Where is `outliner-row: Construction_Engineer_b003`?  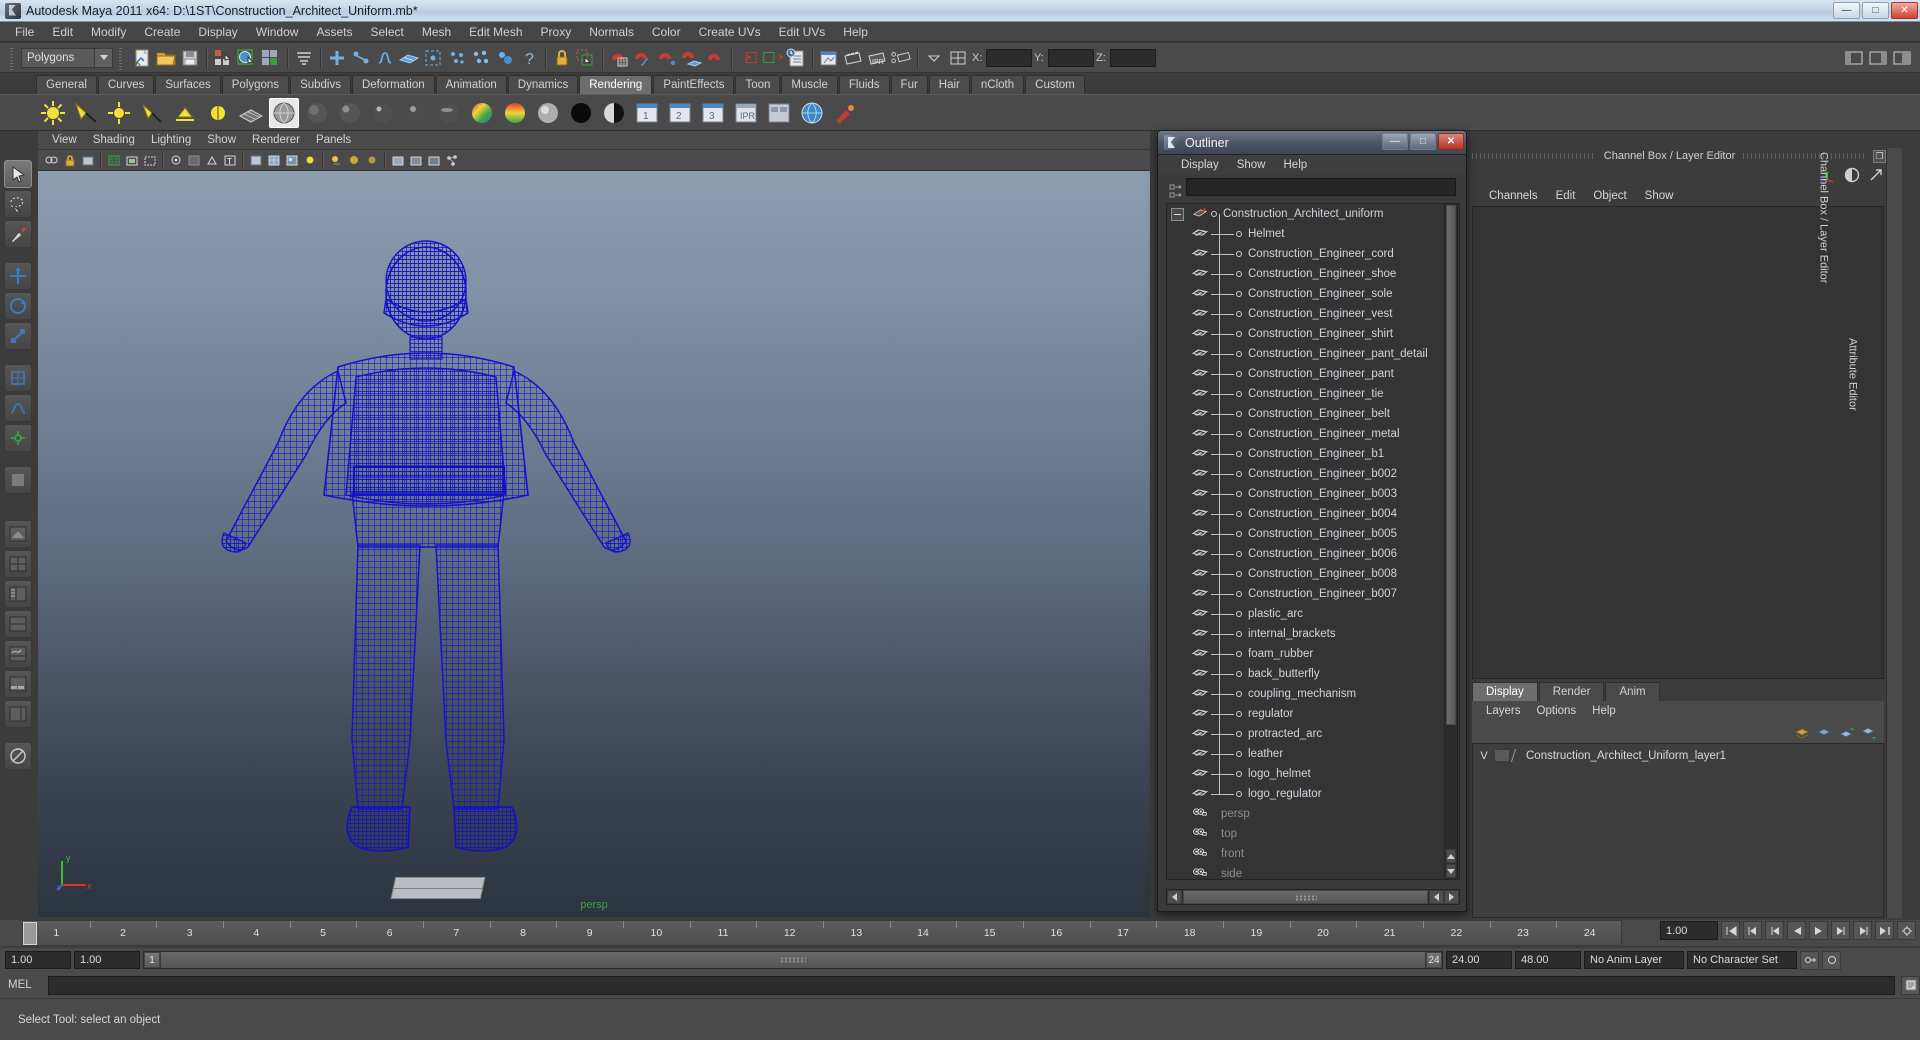
outliner-row: Construction_Engineer_b003 is located at coordinates (1305, 494).